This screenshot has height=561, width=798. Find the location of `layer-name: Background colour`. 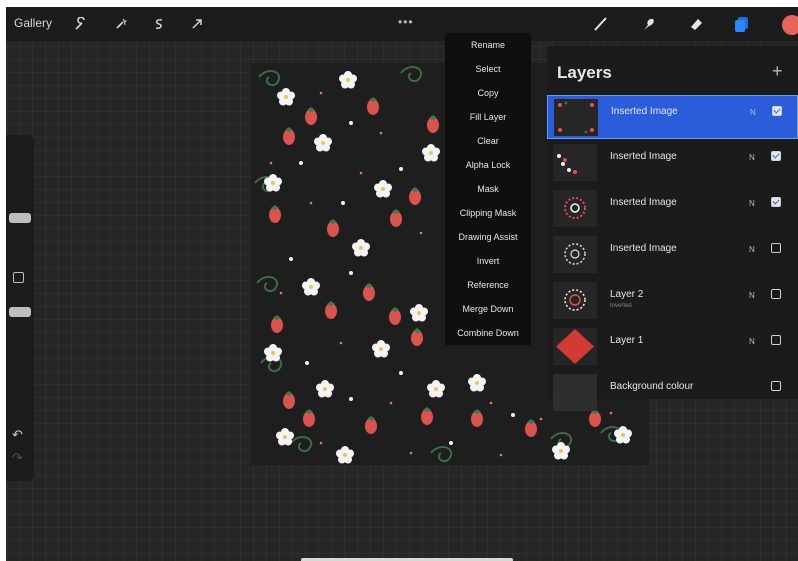

layer-name: Background colour is located at coordinates (652, 386).